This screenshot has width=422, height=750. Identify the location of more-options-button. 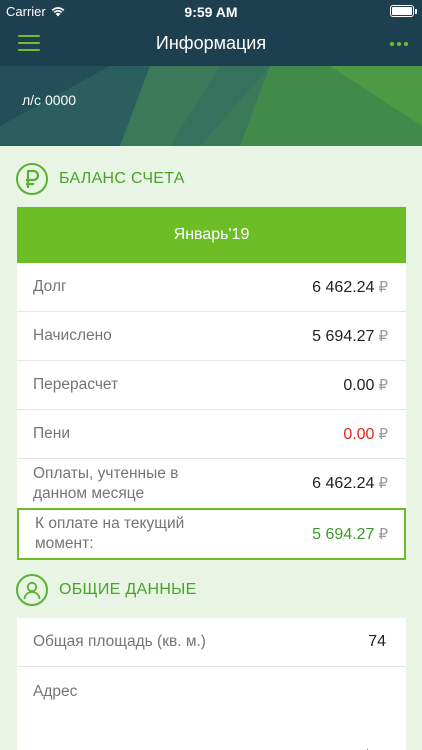
(401, 44).